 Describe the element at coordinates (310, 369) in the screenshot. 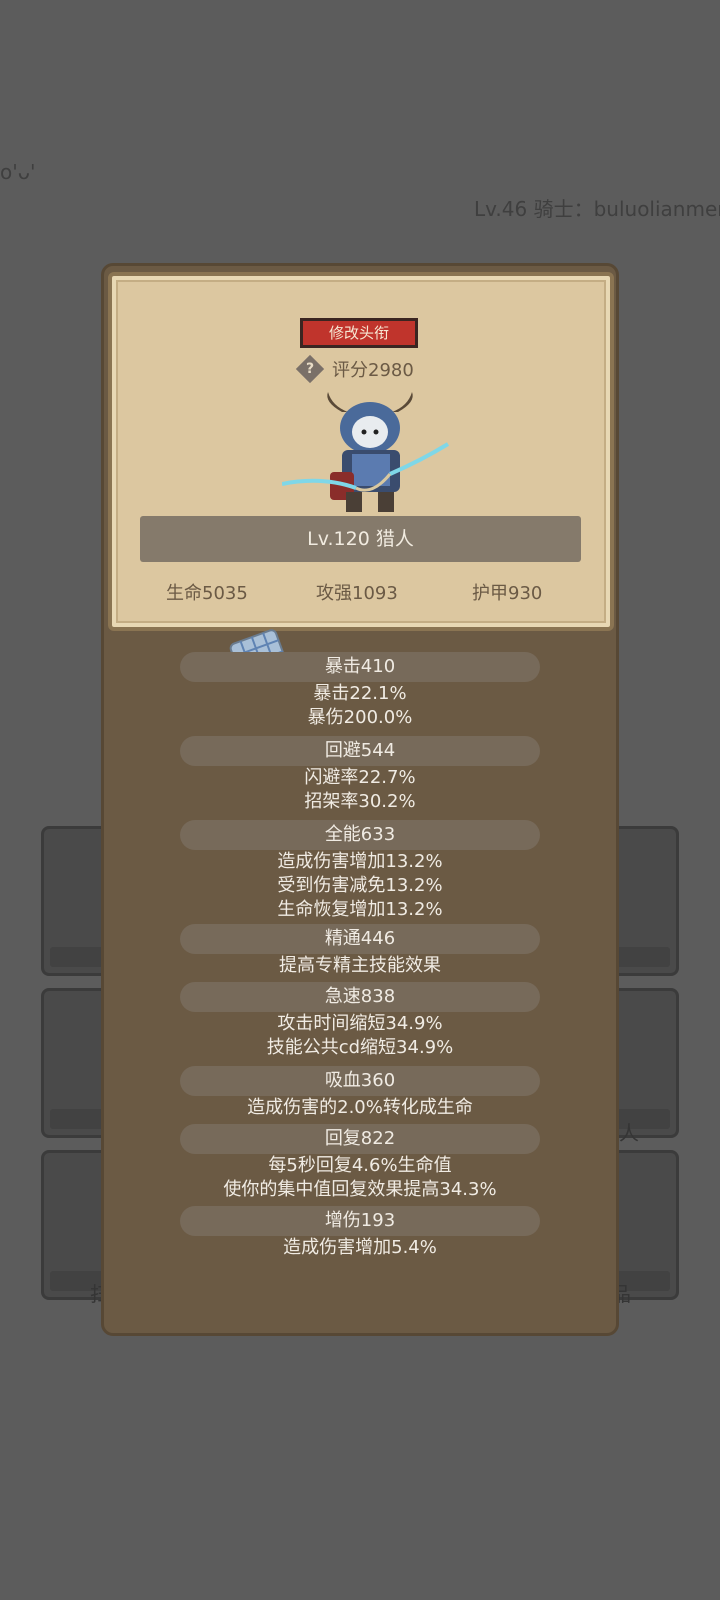

I see `question-diamond-icon: ?` at that location.